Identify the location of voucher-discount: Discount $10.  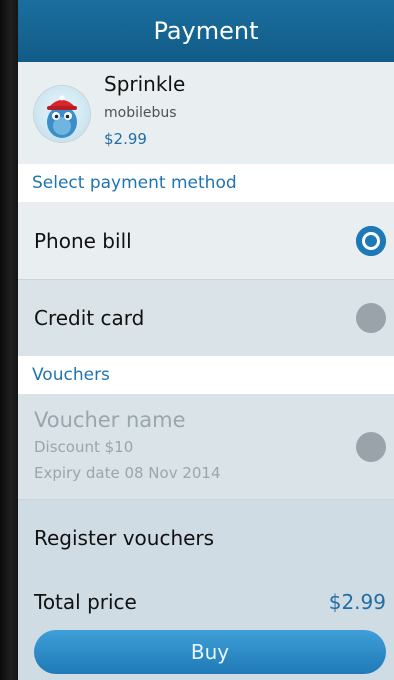
(84, 447).